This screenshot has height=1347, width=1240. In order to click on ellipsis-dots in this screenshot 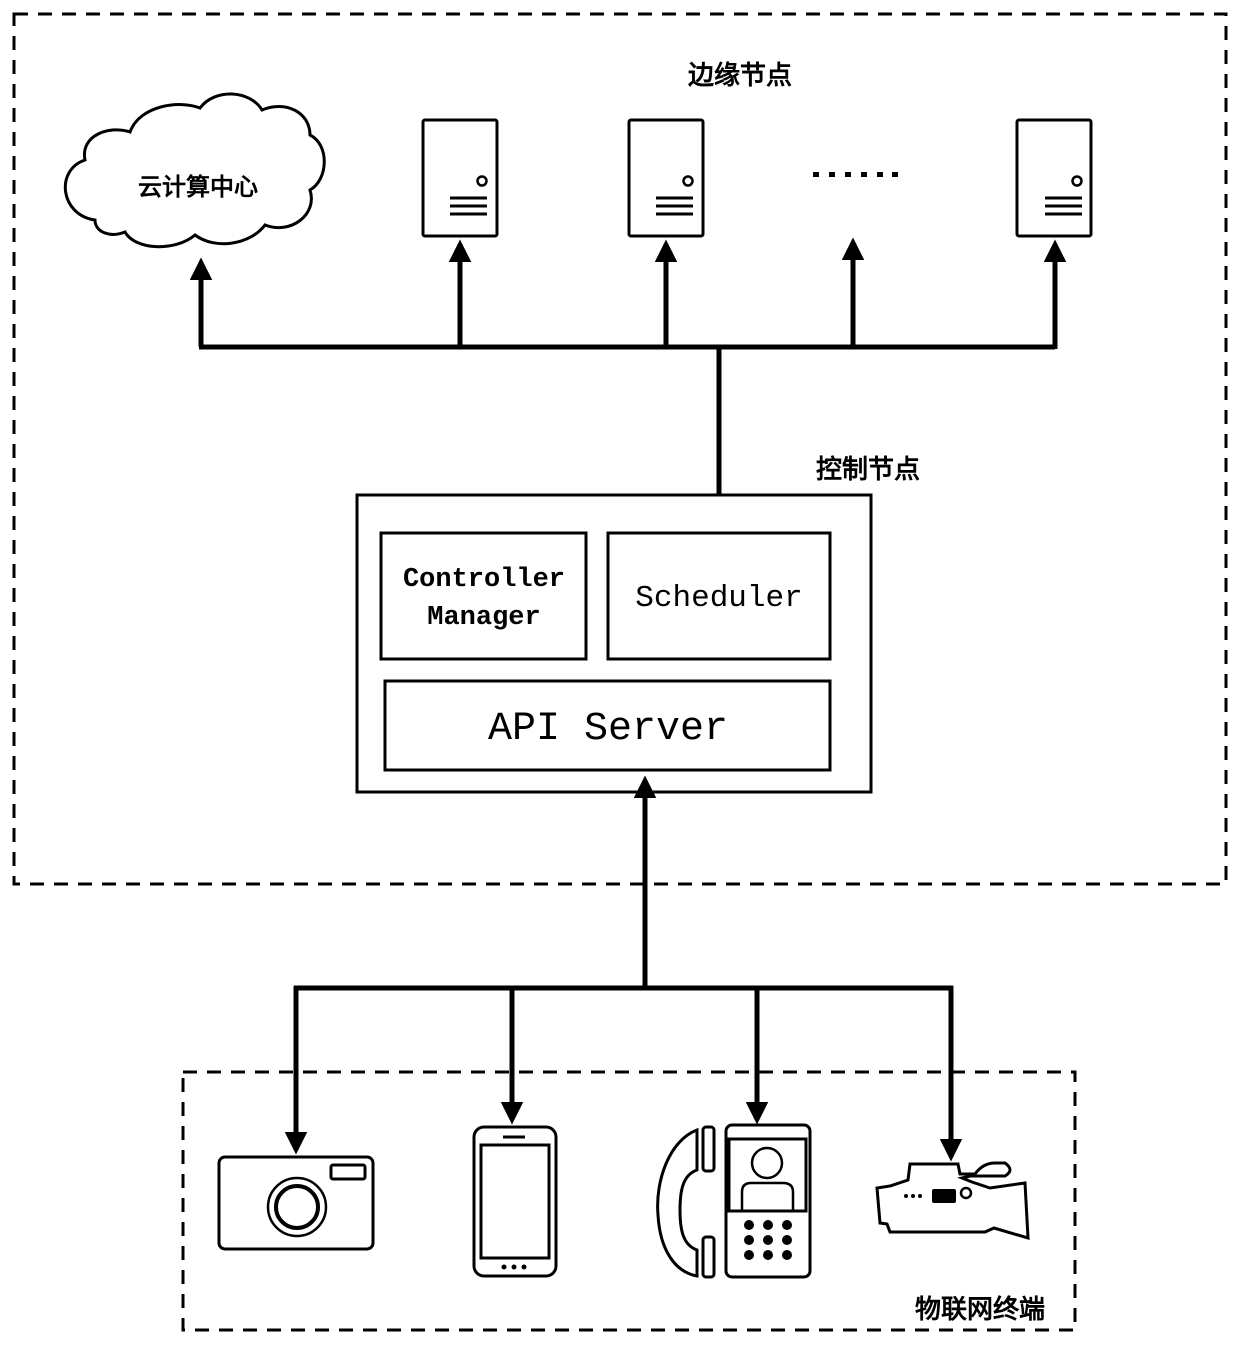, I will do `click(855, 174)`.